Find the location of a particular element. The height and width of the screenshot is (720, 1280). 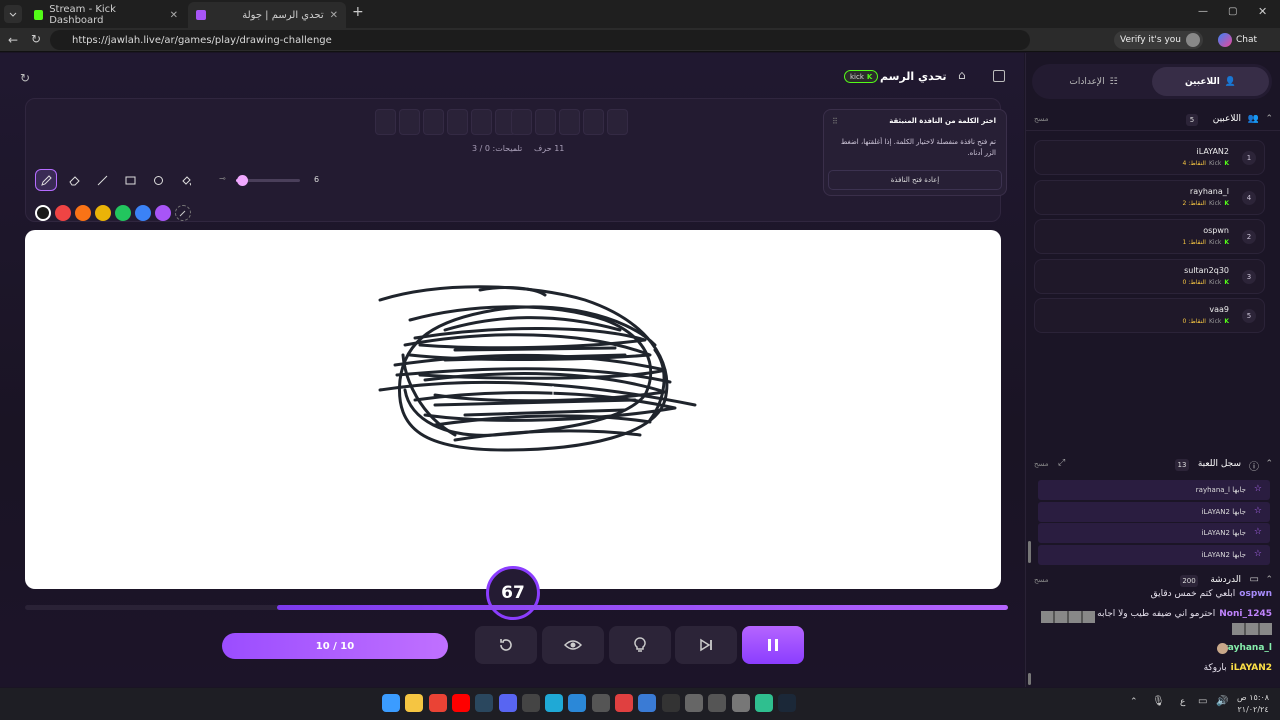

call-of-duty-icon is located at coordinates (530, 703).